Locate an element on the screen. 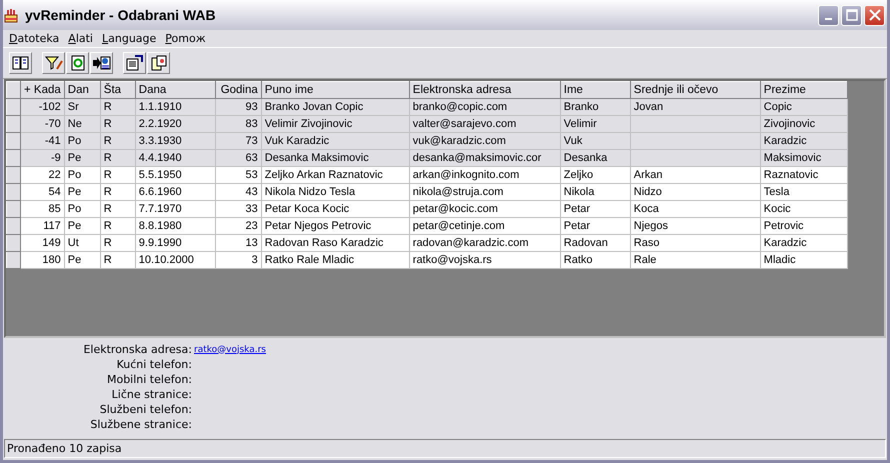 This screenshot has width=890, height=463. table-cell: 43 is located at coordinates (238, 192).